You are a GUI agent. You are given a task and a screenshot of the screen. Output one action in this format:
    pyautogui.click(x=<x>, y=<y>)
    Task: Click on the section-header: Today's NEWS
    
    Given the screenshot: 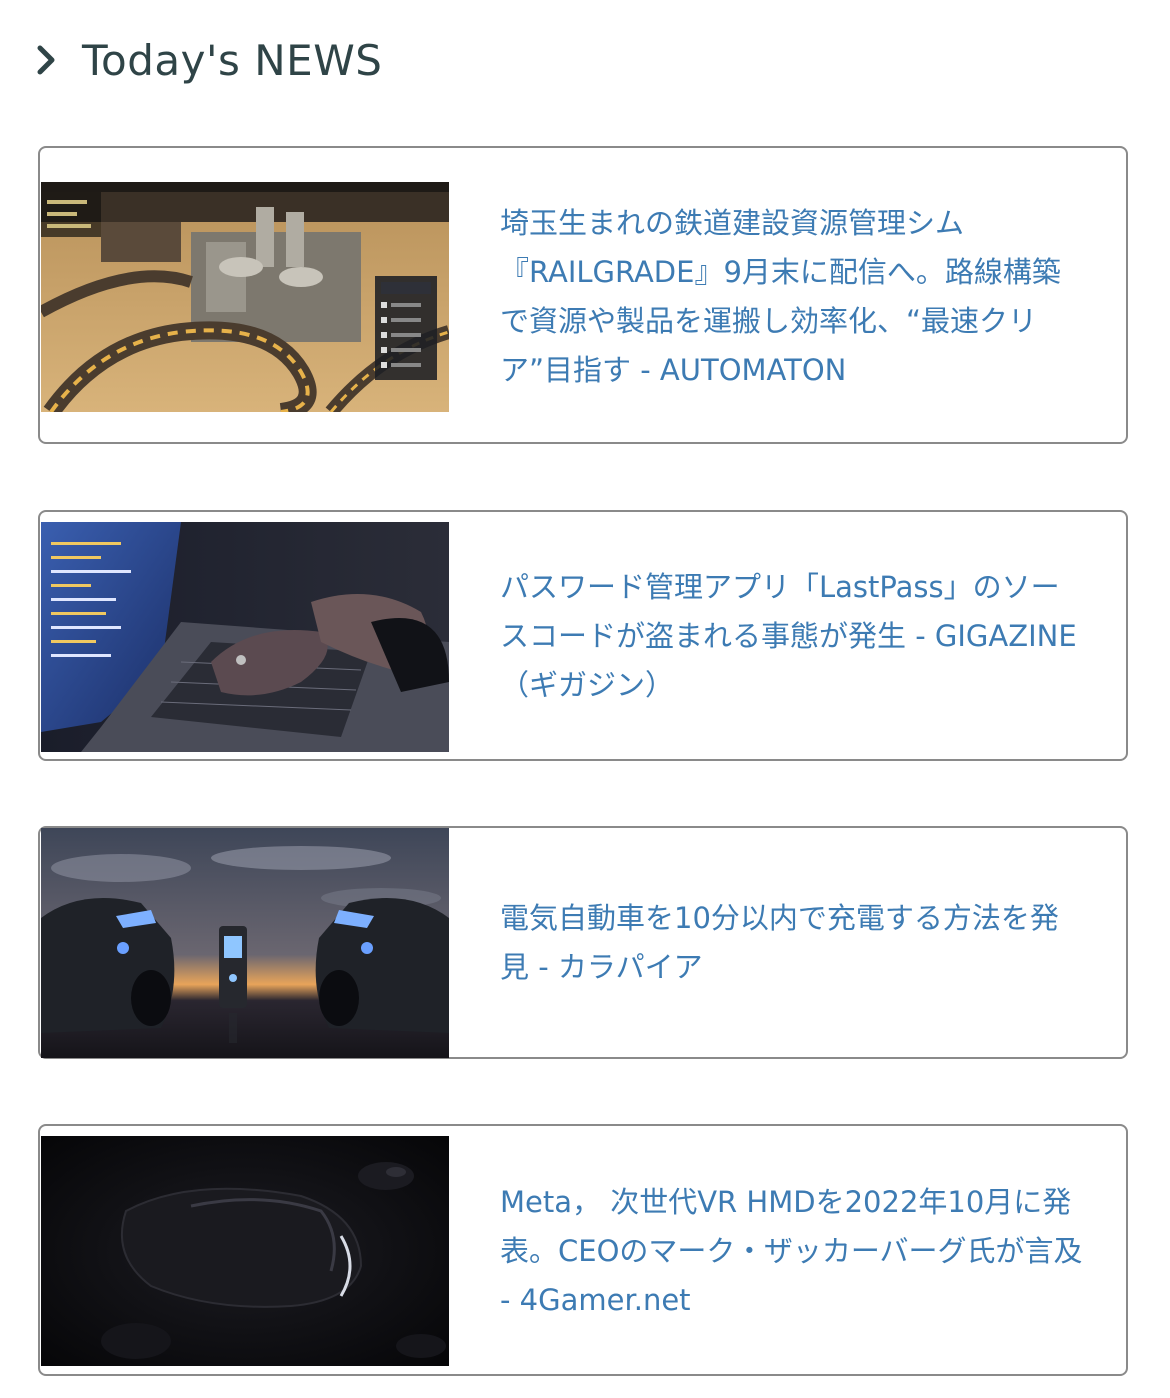 What is the action you would take?
    pyautogui.click(x=209, y=60)
    